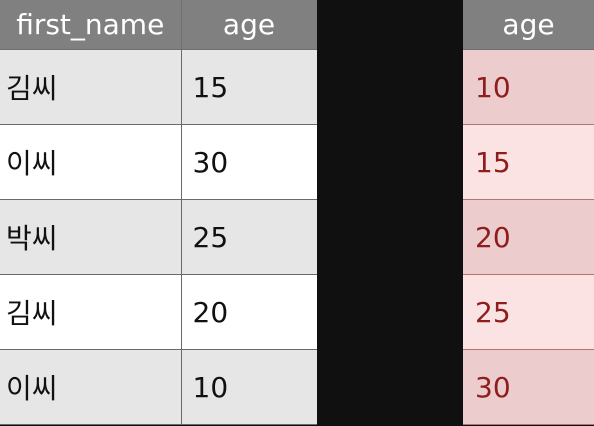 The image size is (594, 426). I want to click on table-row: 이씨 30, so click(159, 162).